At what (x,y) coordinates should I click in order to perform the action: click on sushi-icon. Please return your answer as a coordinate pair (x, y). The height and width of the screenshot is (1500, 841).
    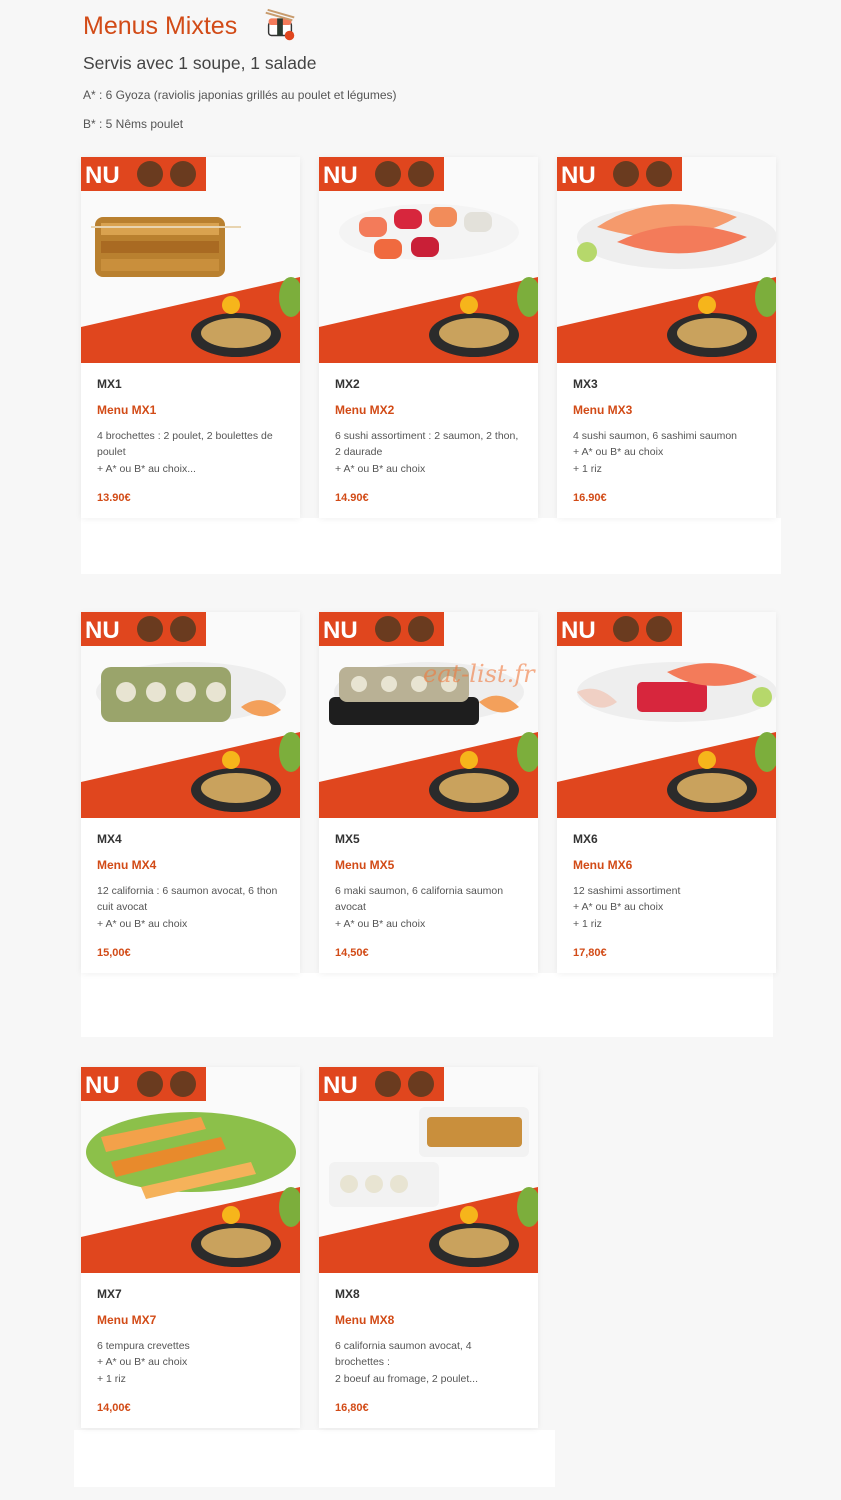
    Looking at the image, I should click on (280, 24).